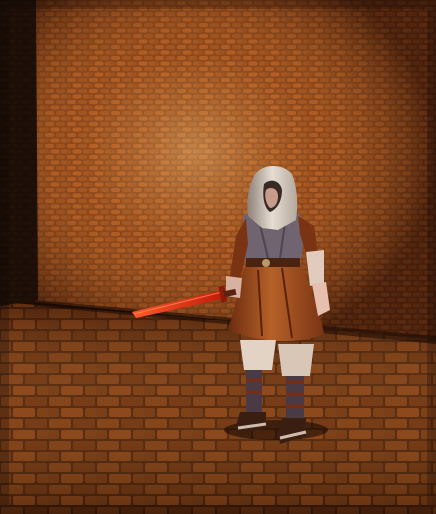 Image resolution: width=436 pixels, height=514 pixels. Describe the element at coordinates (258, 355) in the screenshot. I see `left-knee-wrap` at that location.